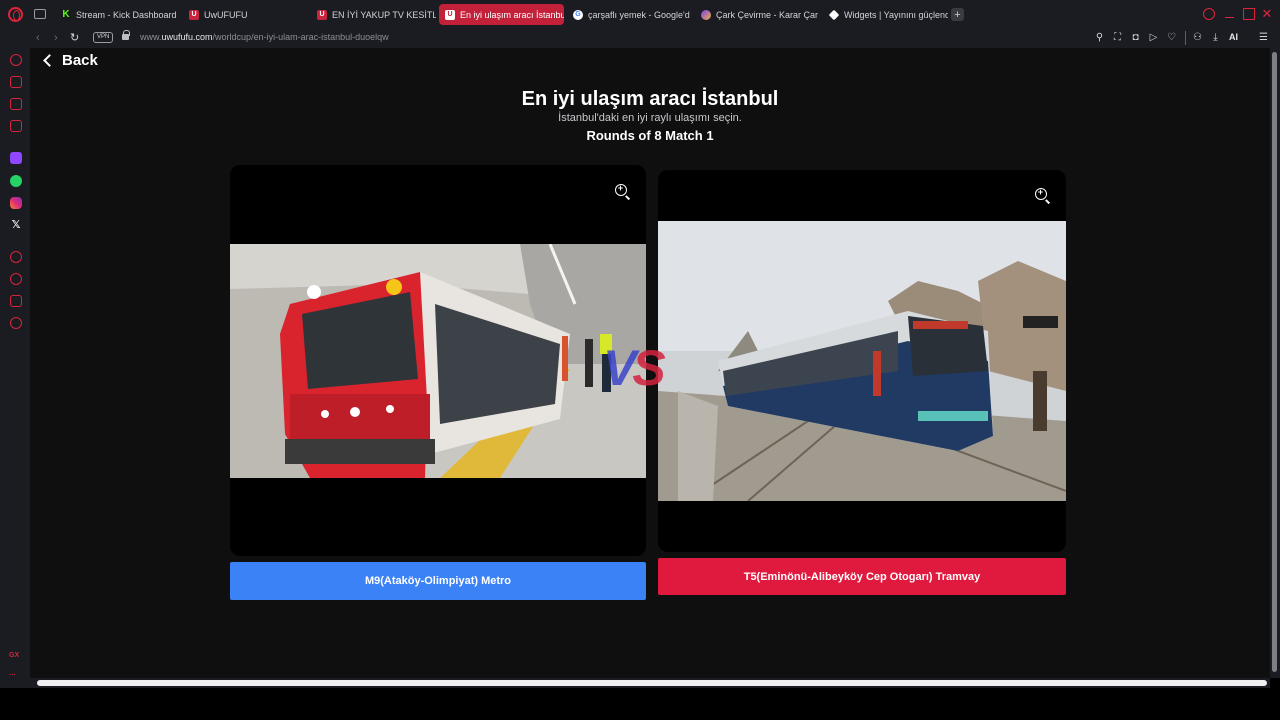 The height and width of the screenshot is (720, 1280). I want to click on player-icon, so click(16, 257).